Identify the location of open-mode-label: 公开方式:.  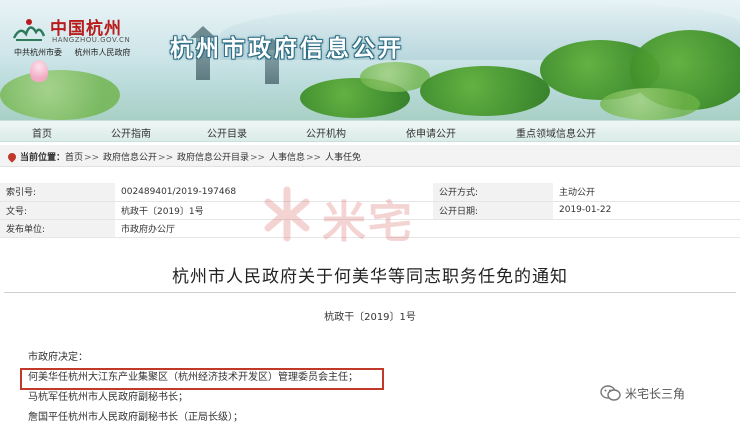
(493, 192).